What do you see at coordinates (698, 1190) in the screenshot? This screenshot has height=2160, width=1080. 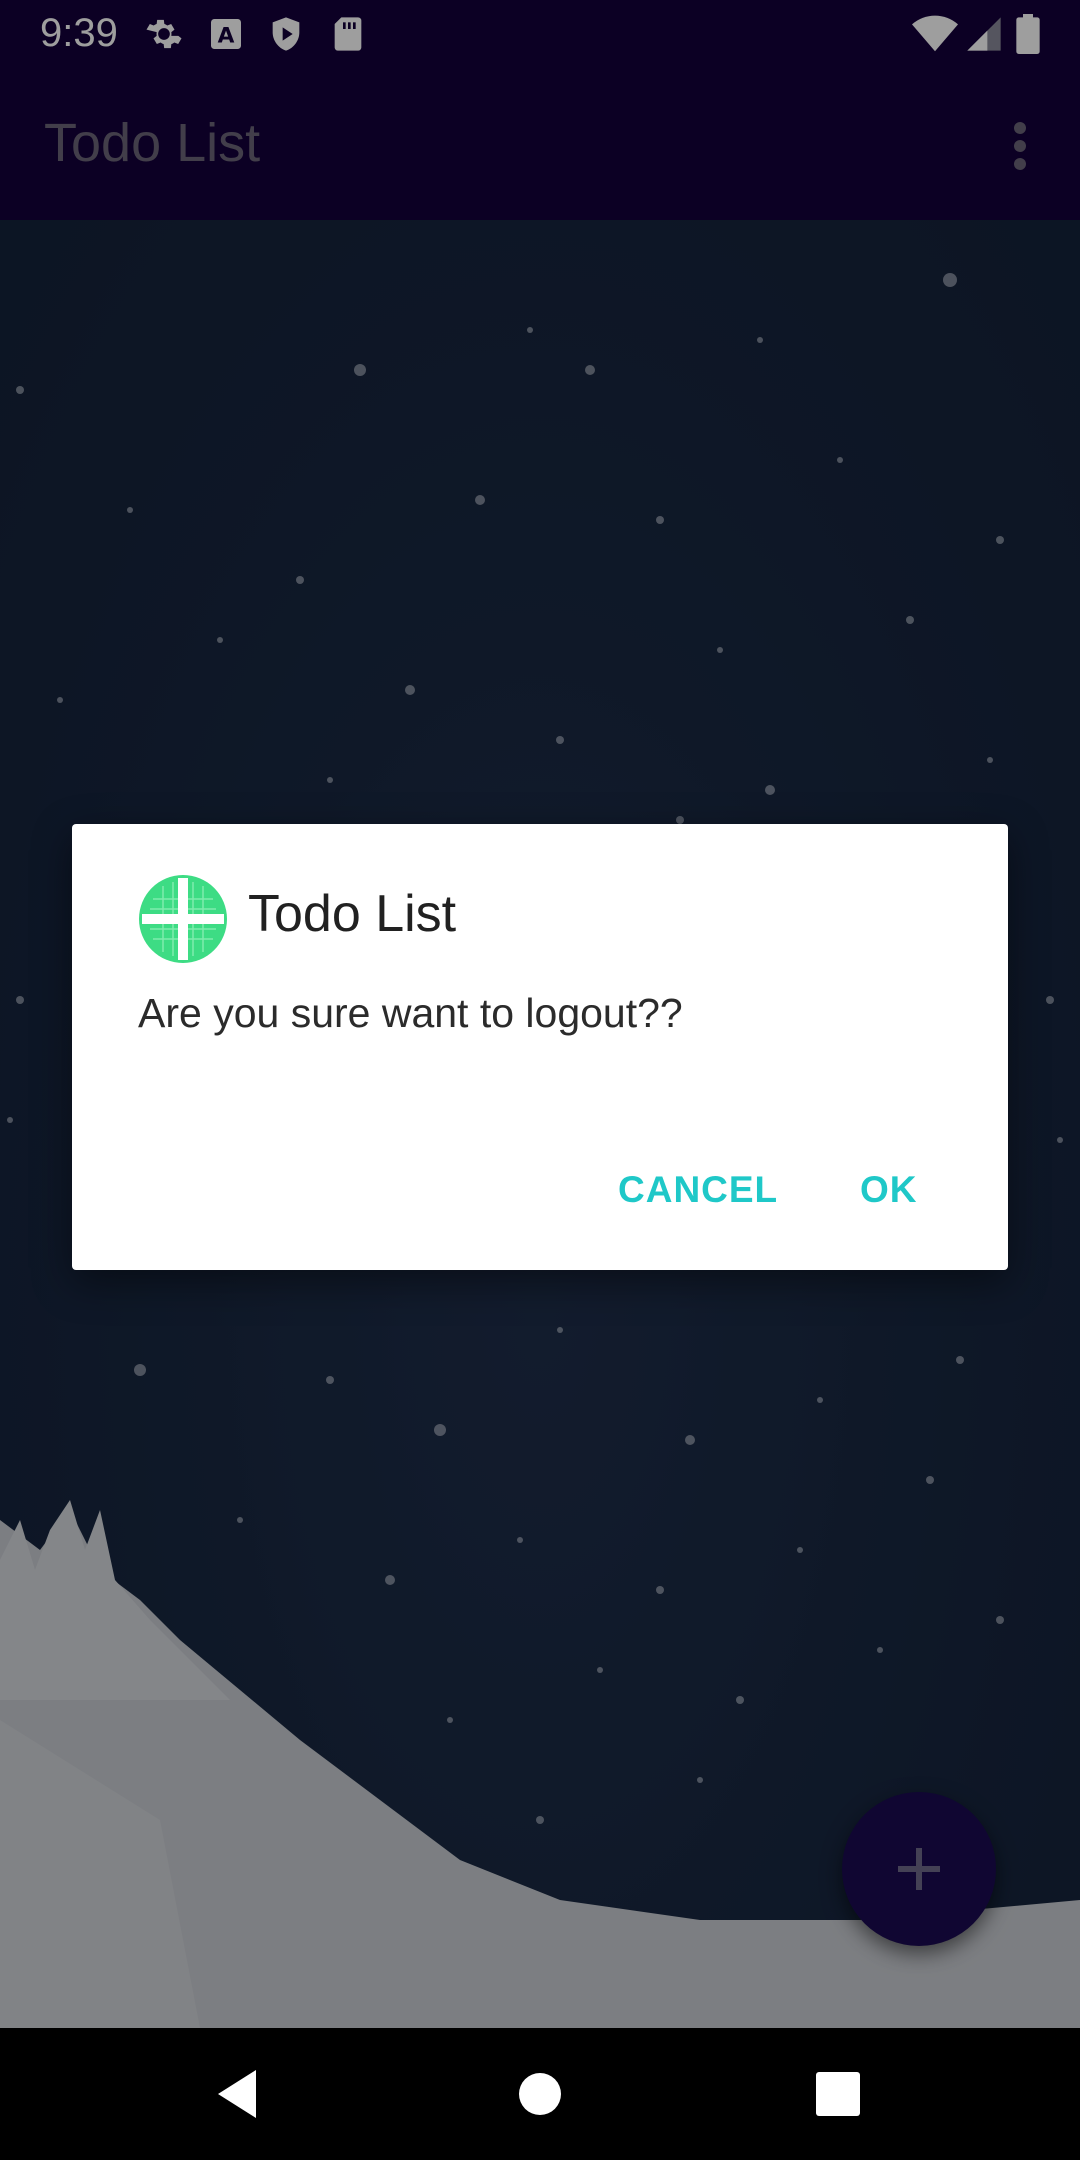 I see `cancel-button: CANCEL` at bounding box center [698, 1190].